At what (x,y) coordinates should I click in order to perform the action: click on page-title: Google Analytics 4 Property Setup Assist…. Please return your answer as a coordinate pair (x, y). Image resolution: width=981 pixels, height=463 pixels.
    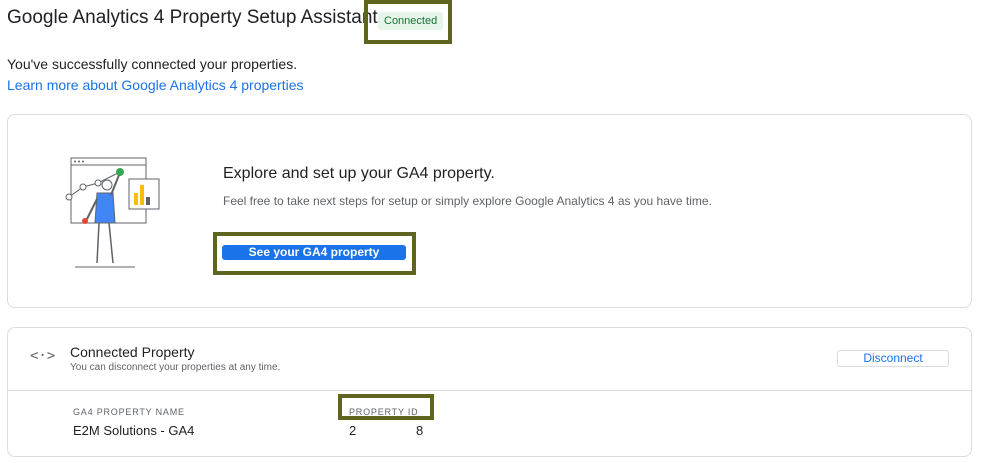
    Looking at the image, I should click on (192, 17).